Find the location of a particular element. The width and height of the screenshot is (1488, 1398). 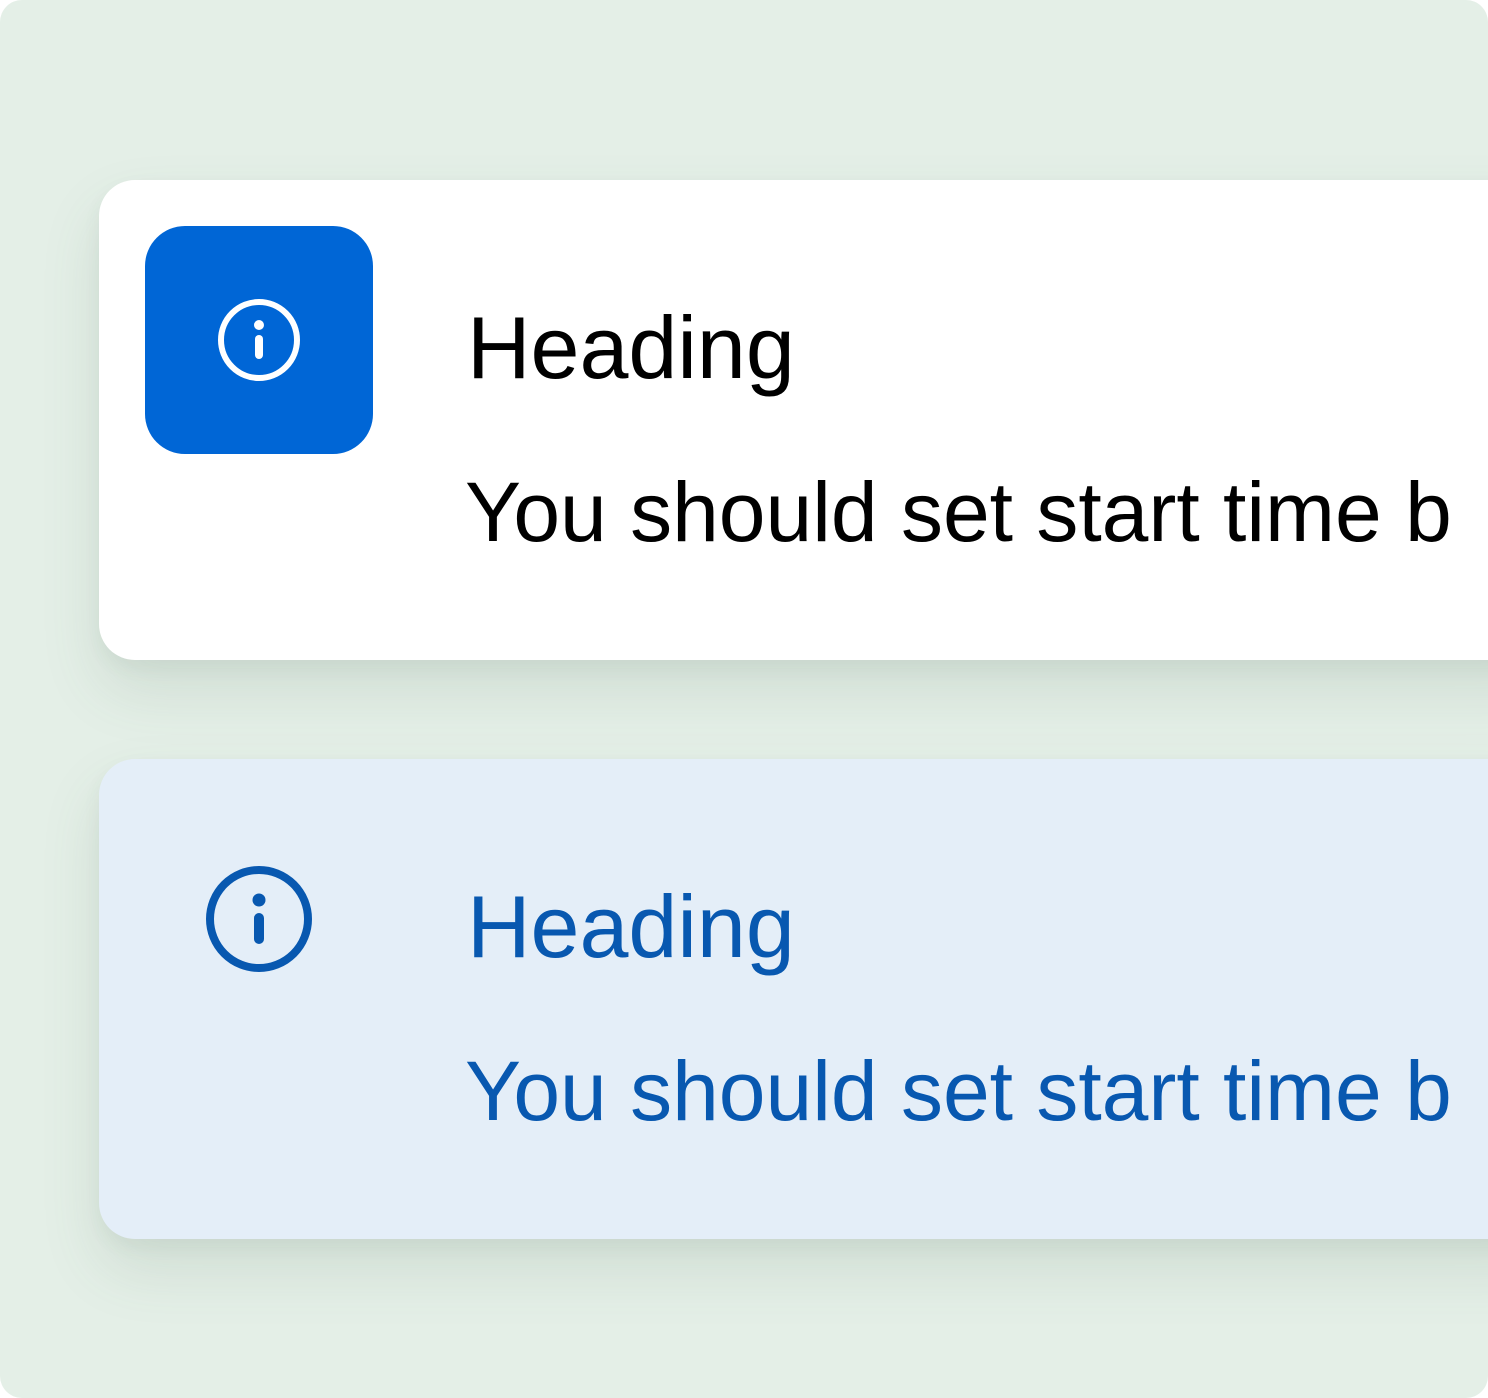

info-icon-tile is located at coordinates (259, 340).